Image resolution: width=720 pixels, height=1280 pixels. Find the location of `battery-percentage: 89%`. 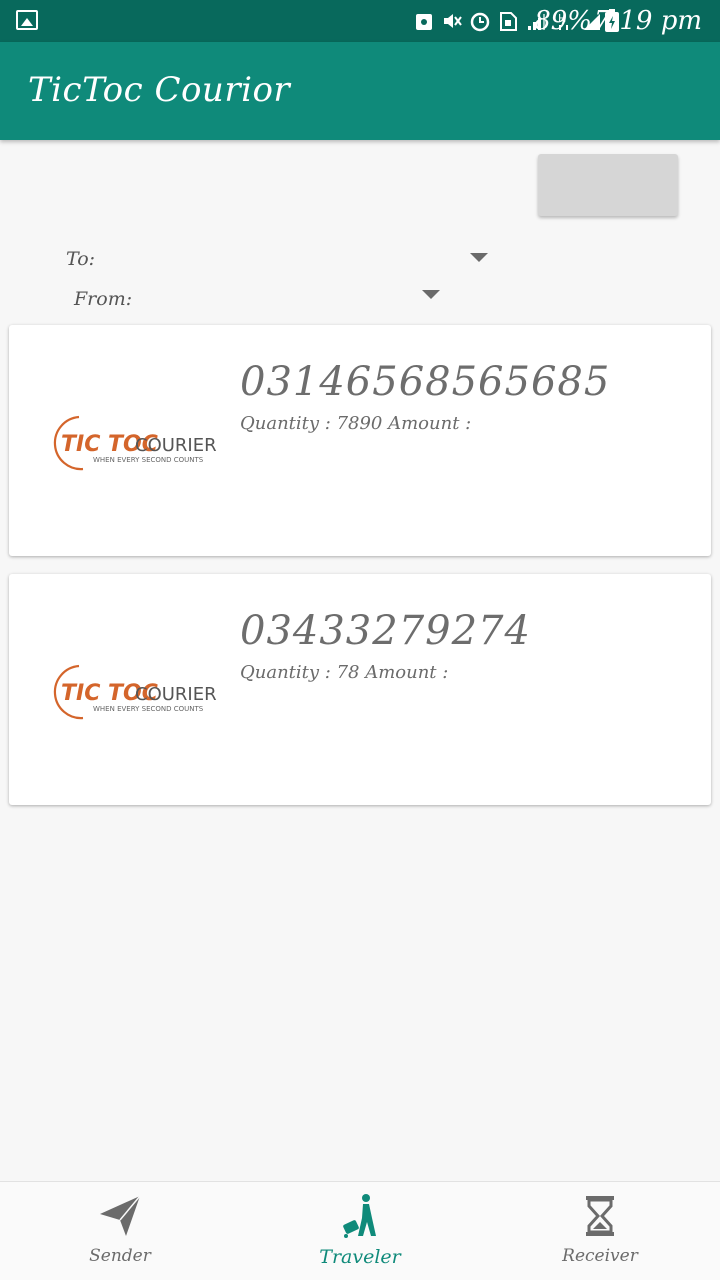

battery-percentage: 89% is located at coordinates (563, 21).